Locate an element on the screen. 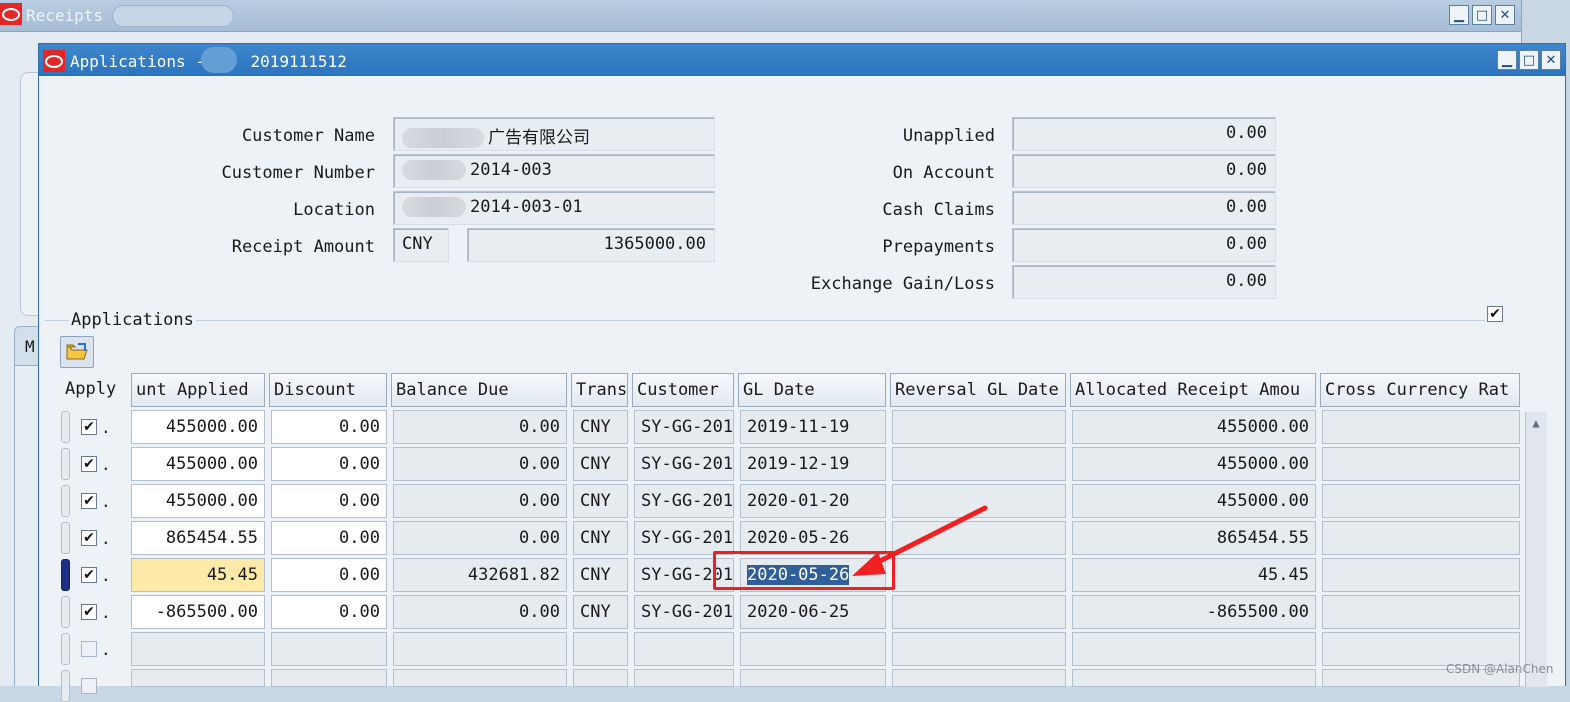 The image size is (1570, 702). allocated-amount-cell: -865500.00 is located at coordinates (1194, 612).